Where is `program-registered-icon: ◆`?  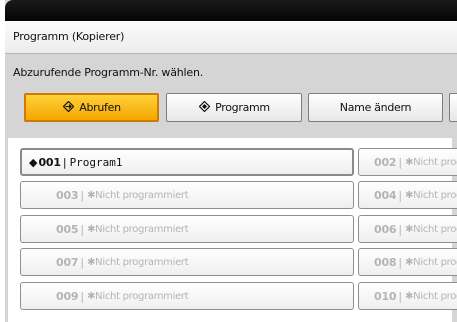 program-registered-icon: ◆ is located at coordinates (33, 162).